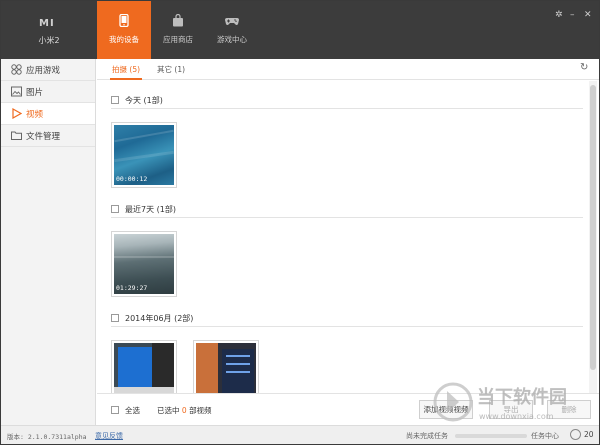  I want to click on active-tab-indicator, so click(126, 79).